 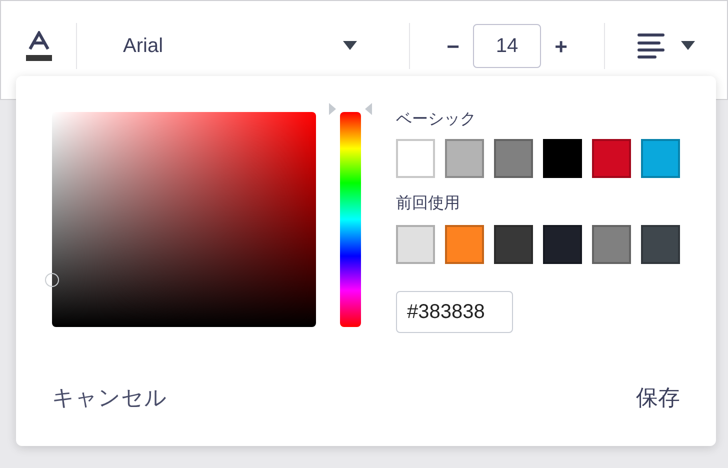 I want to click on font-dropdown: Arial, so click(x=243, y=46).